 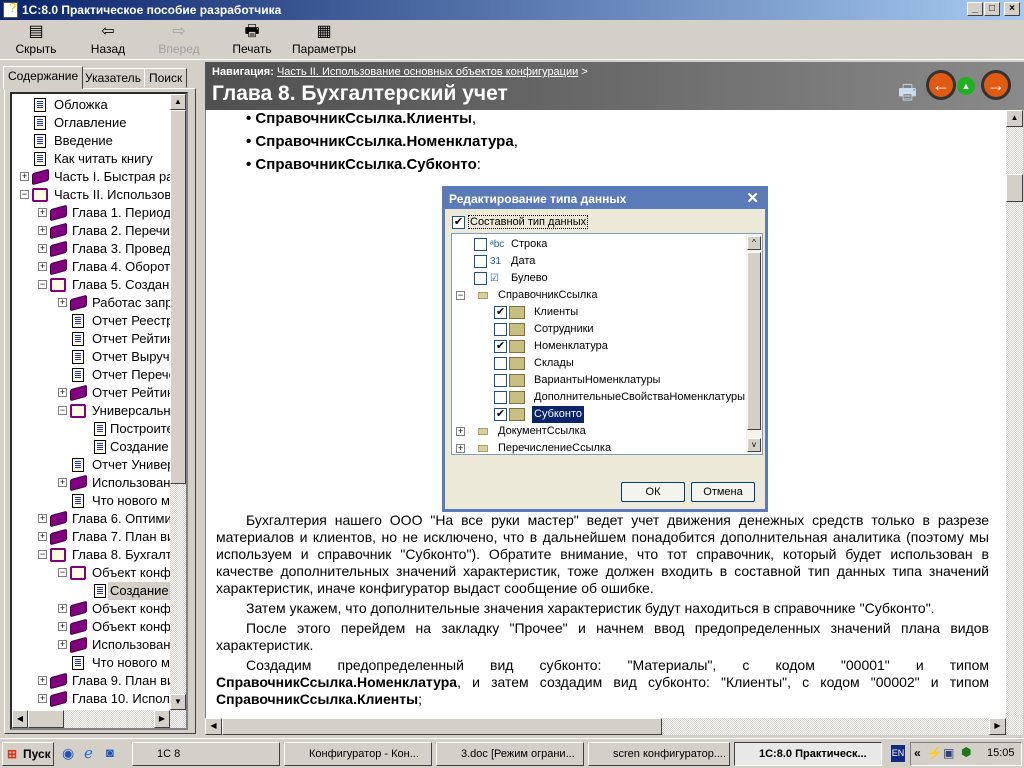 I want to click on type-tree-item: + ПеречислениеСсылка, so click(x=598, y=447).